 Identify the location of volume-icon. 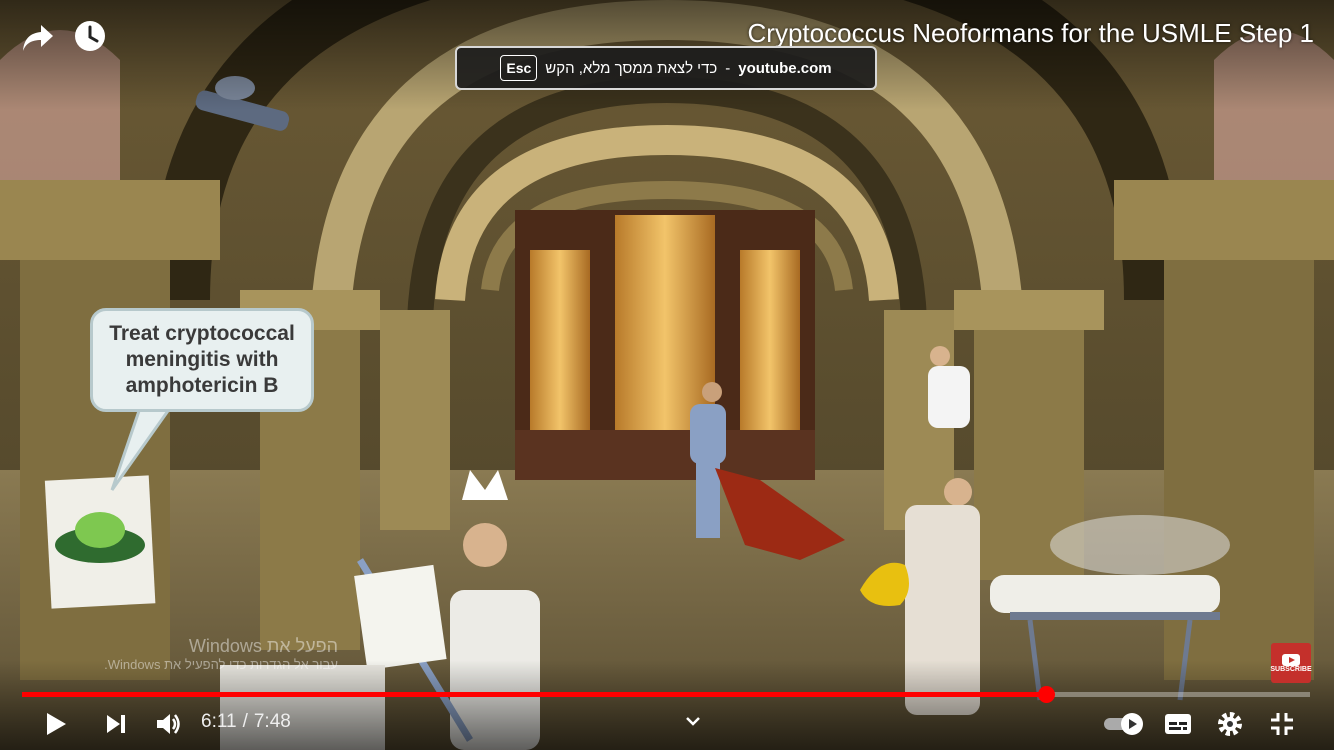
(168, 724).